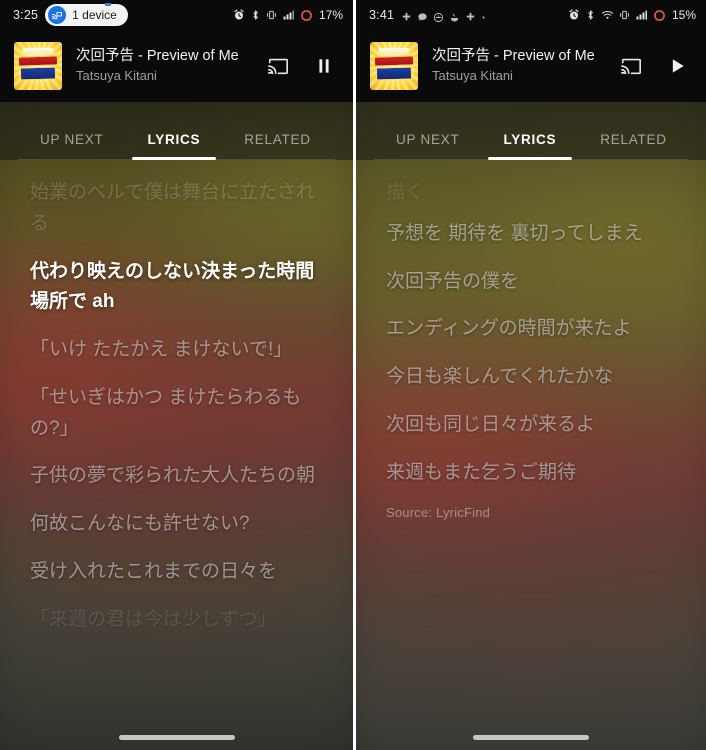  What do you see at coordinates (173, 208) in the screenshot?
I see `lyric-line: 始業のベルで僕は舞台に立たされる` at bounding box center [173, 208].